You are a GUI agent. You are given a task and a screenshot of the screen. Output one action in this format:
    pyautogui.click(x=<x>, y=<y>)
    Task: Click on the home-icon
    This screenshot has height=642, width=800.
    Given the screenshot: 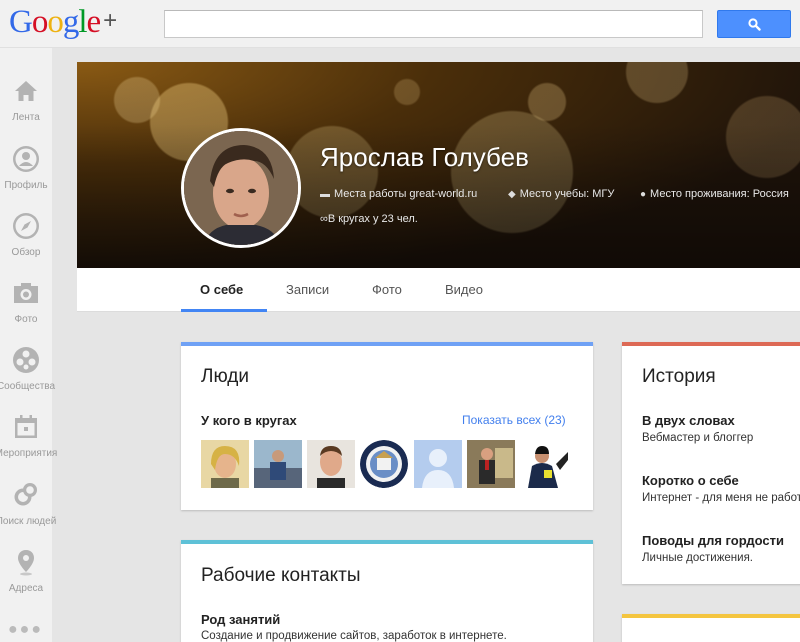 What is the action you would take?
    pyautogui.click(x=26, y=91)
    